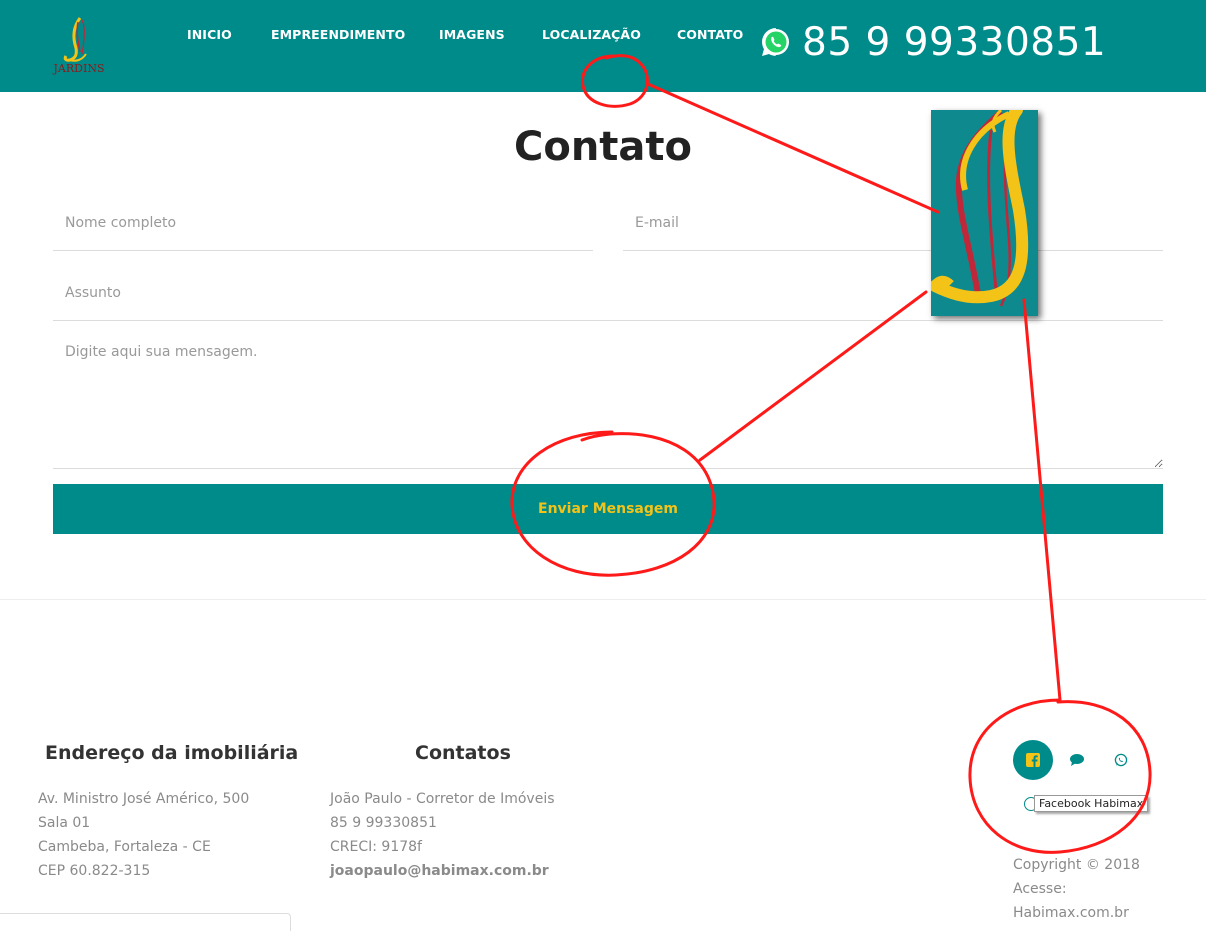 The height and width of the screenshot is (931, 1206). I want to click on social-tooltip: Facebook Habimax, so click(1091, 803).